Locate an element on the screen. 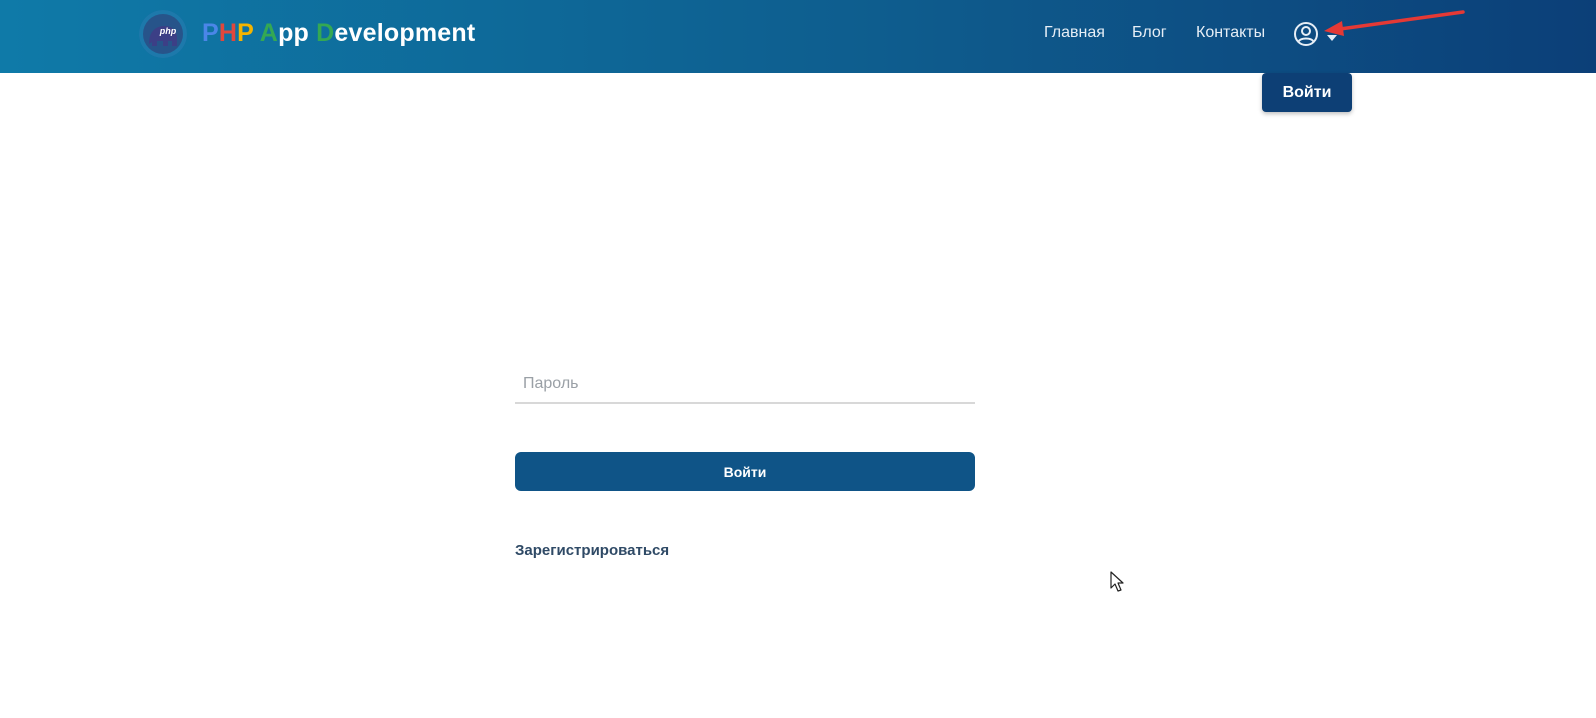  logo-text: php is located at coordinates (168, 31).